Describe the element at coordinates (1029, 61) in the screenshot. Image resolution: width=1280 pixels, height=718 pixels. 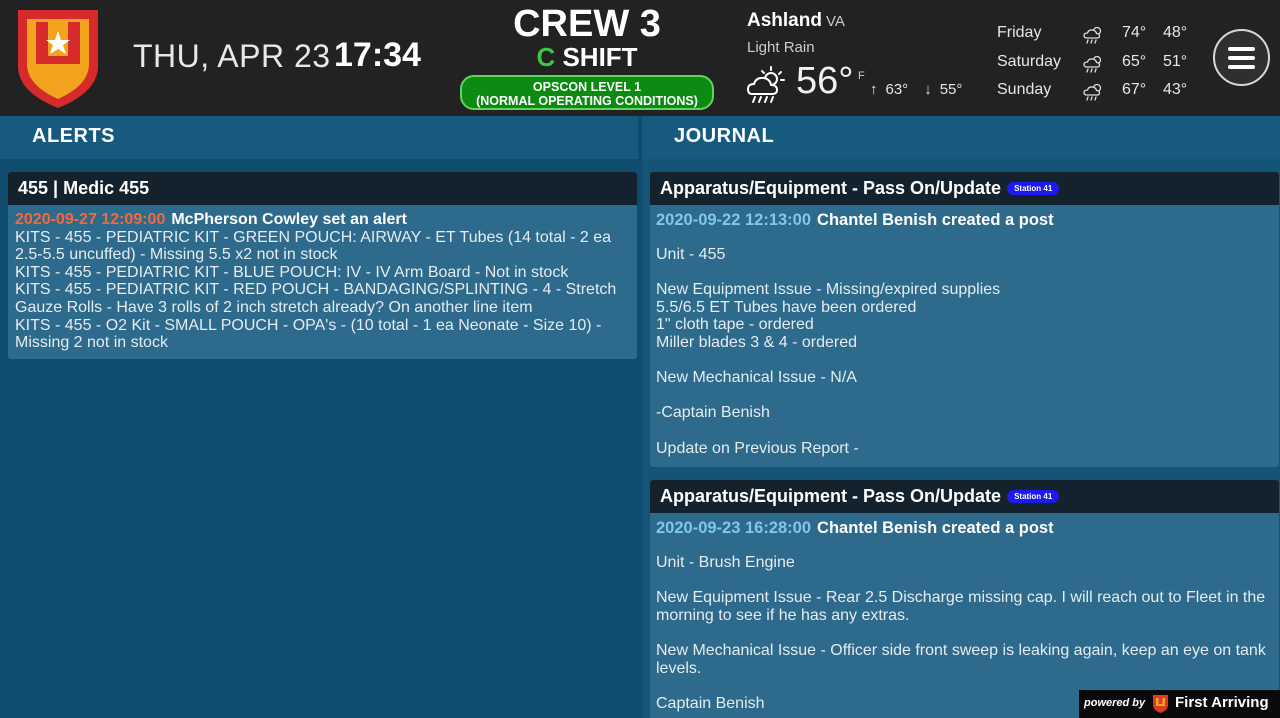
I see `forecast-day: Saturday` at that location.